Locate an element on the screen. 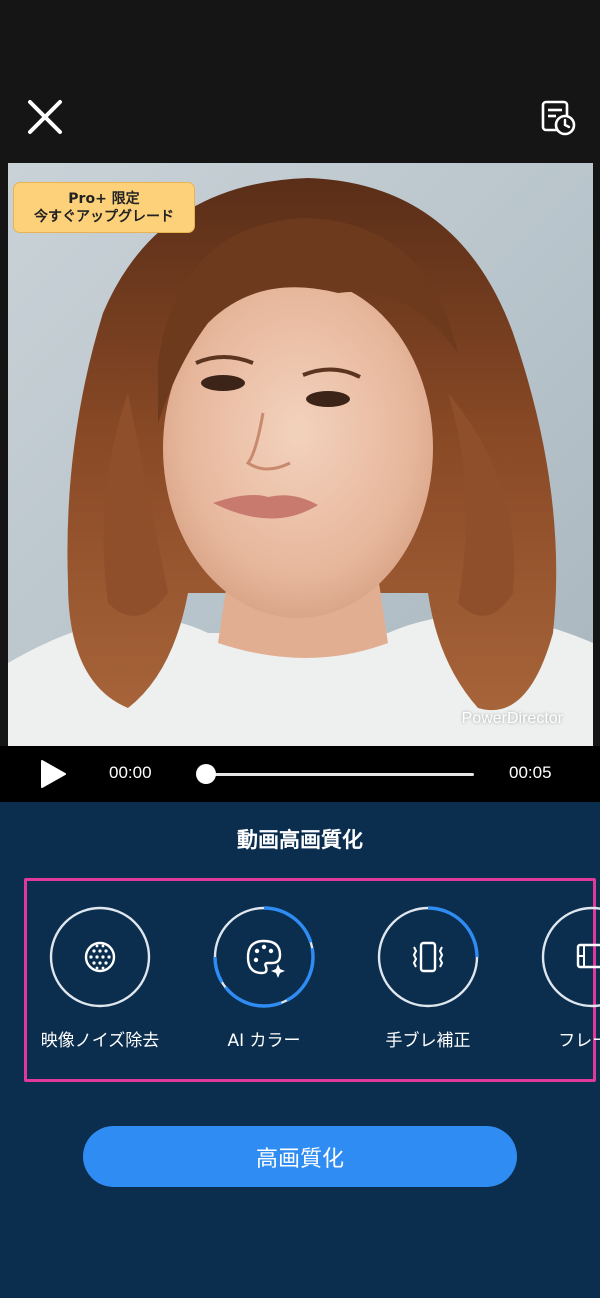  noise-dots-icon is located at coordinates (100, 957).